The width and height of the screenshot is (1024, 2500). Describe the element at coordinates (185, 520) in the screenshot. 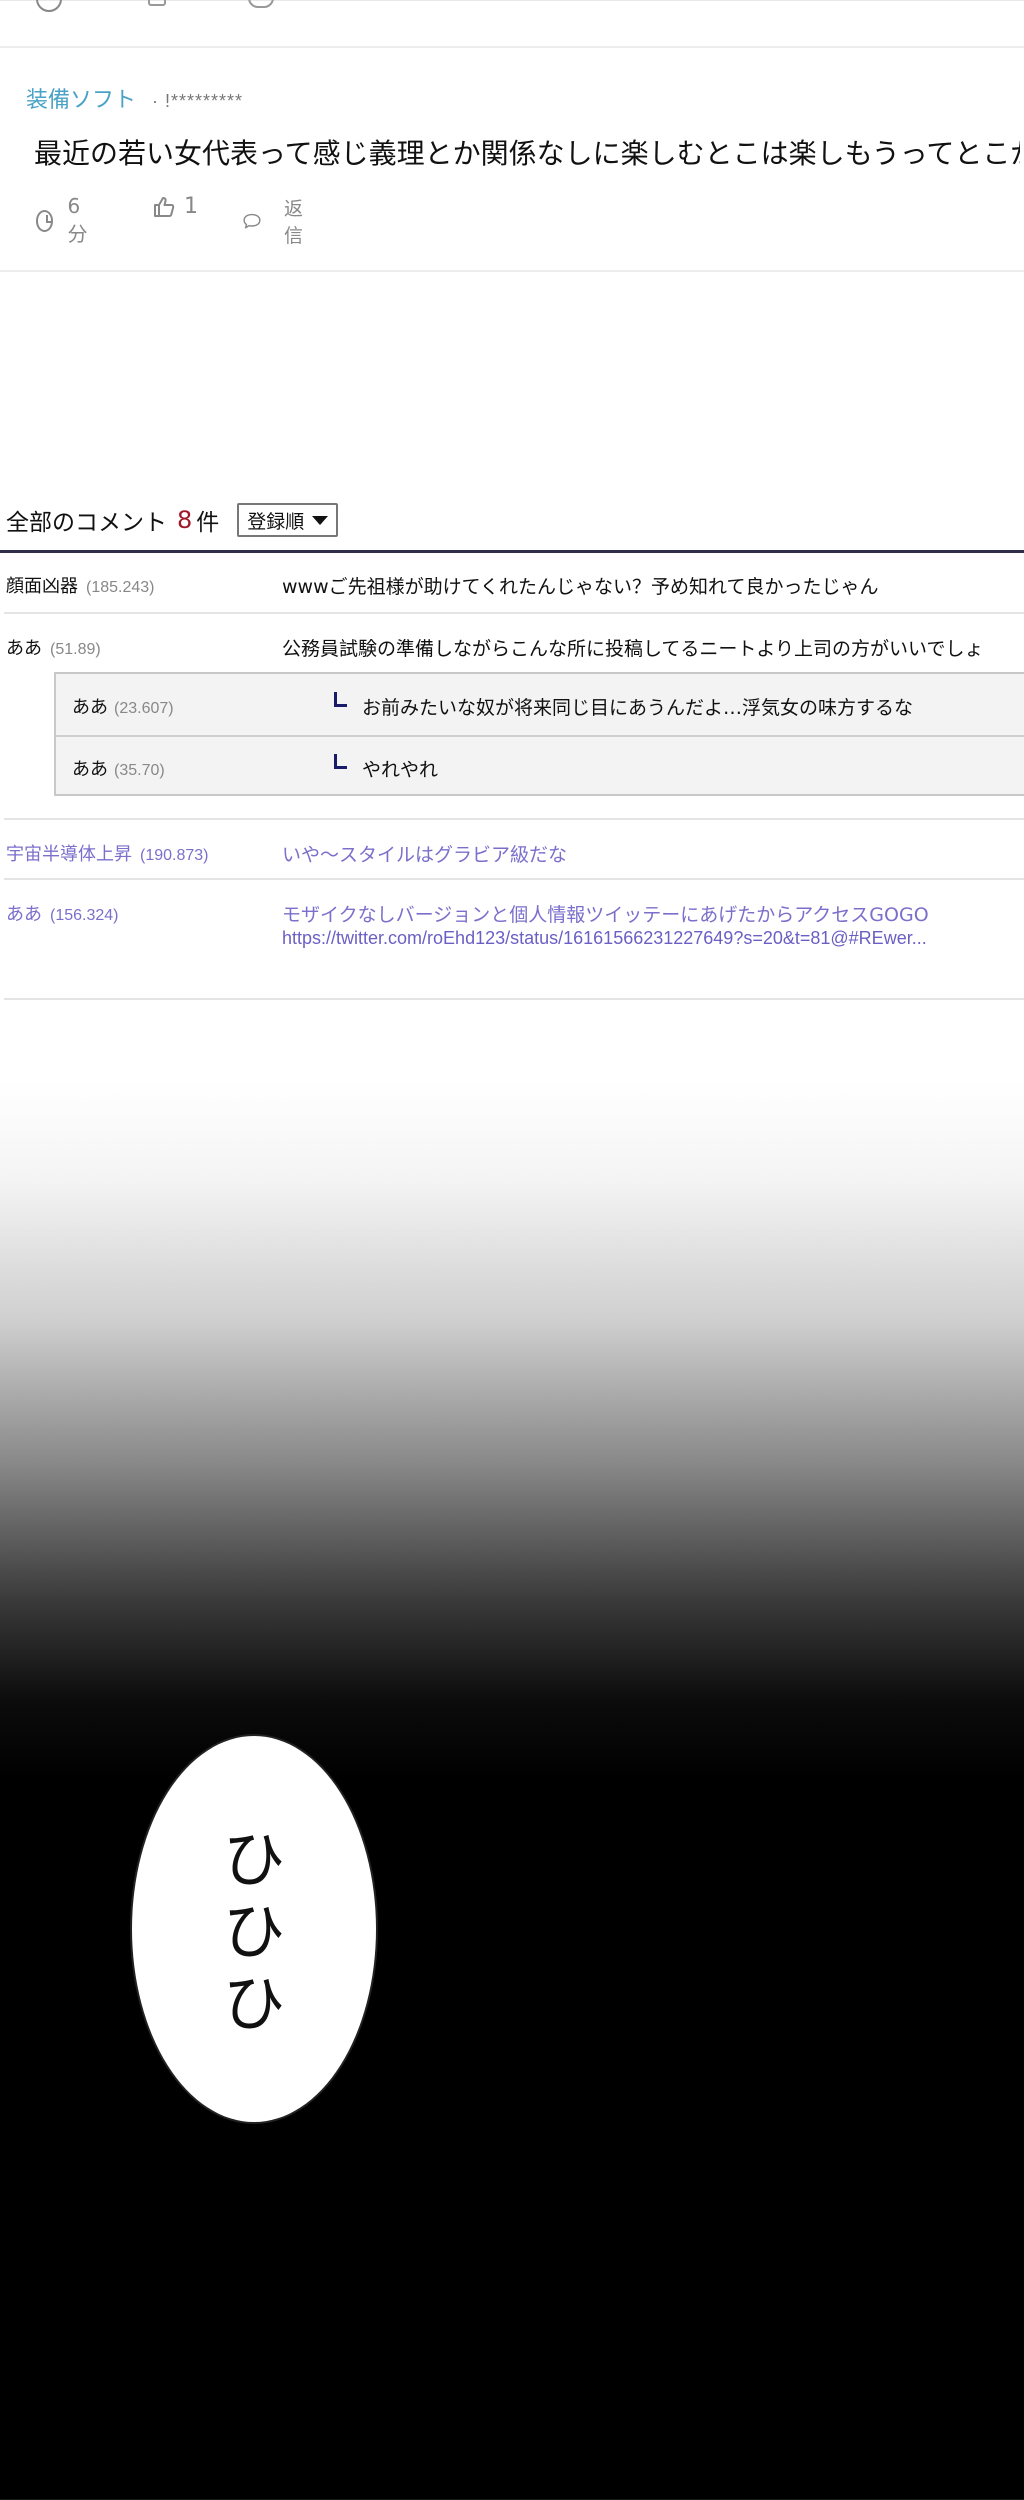

I see `comment-count: 8` at that location.